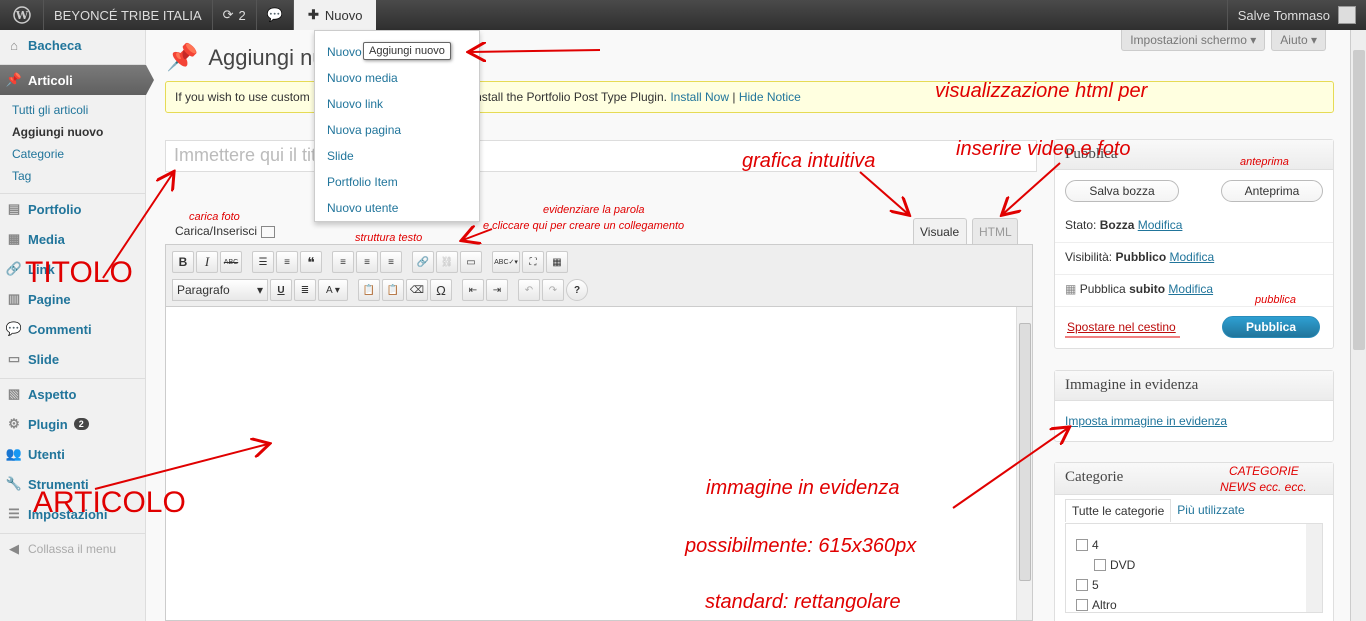 The width and height of the screenshot is (1366, 621). What do you see at coordinates (1193, 40) in the screenshot?
I see `screen-options-button: Impostazioni schermo ▾` at bounding box center [1193, 40].